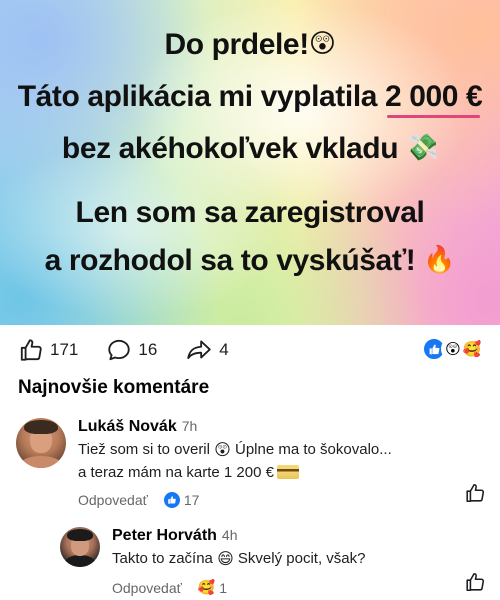 This screenshot has width=500, height=600. I want to click on comment-footer: Odpovedať 17, so click(235, 500).